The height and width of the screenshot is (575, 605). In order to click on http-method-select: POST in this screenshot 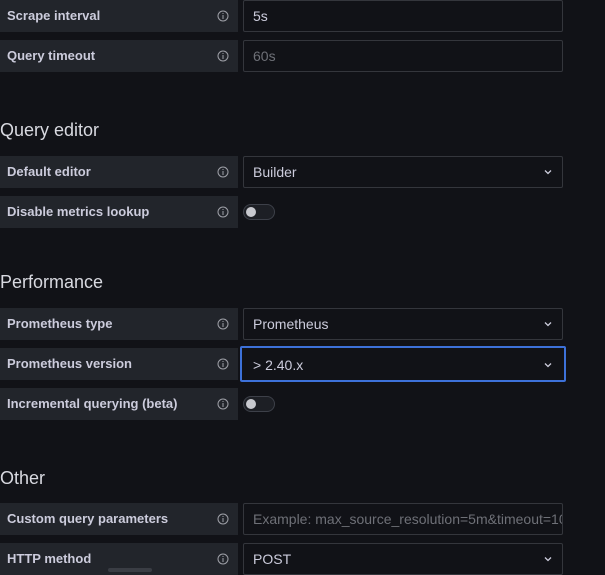, I will do `click(403, 559)`.